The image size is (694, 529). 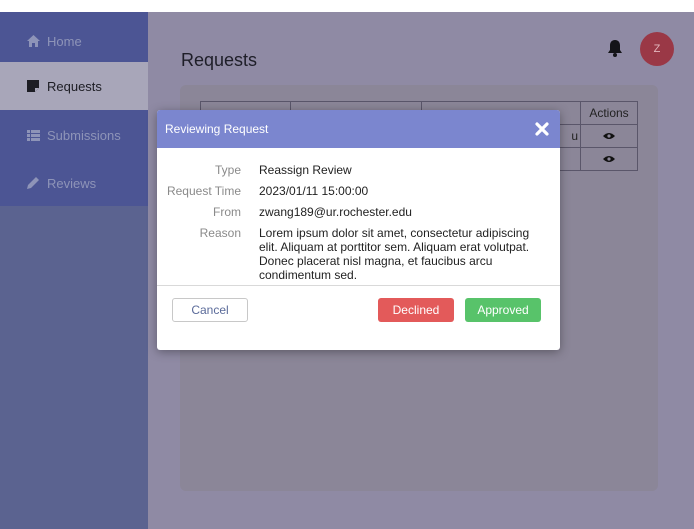 What do you see at coordinates (227, 170) in the screenshot?
I see `field-label: Type` at bounding box center [227, 170].